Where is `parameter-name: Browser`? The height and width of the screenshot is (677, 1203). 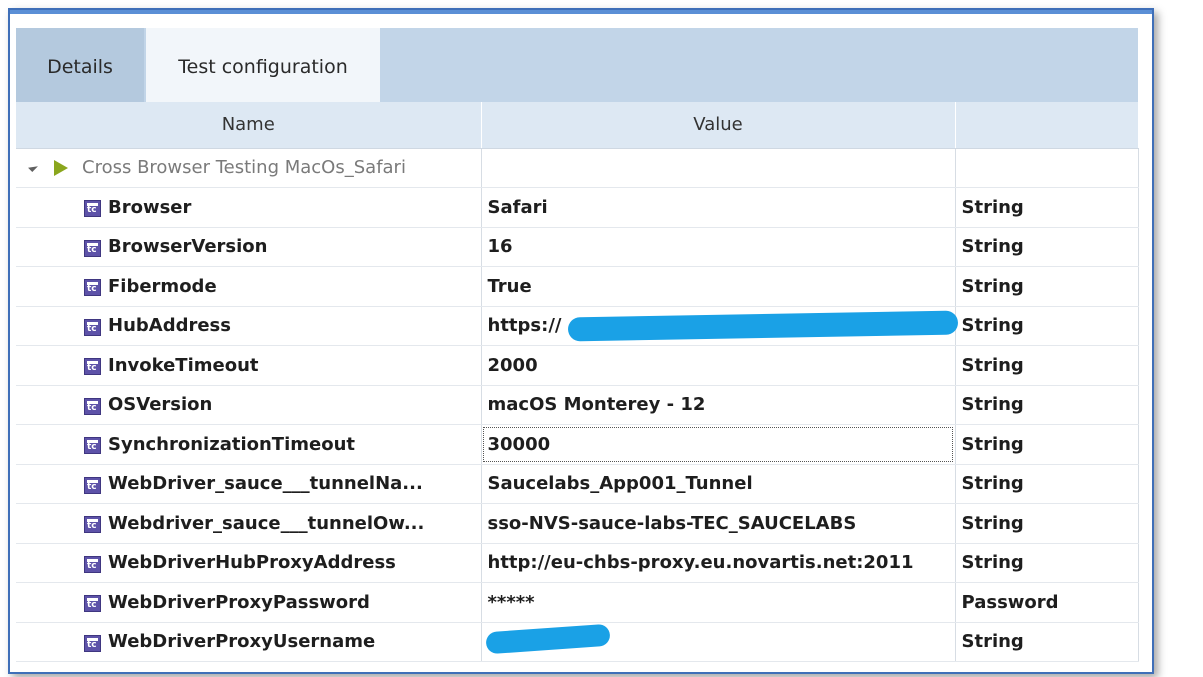 parameter-name: Browser is located at coordinates (150, 207).